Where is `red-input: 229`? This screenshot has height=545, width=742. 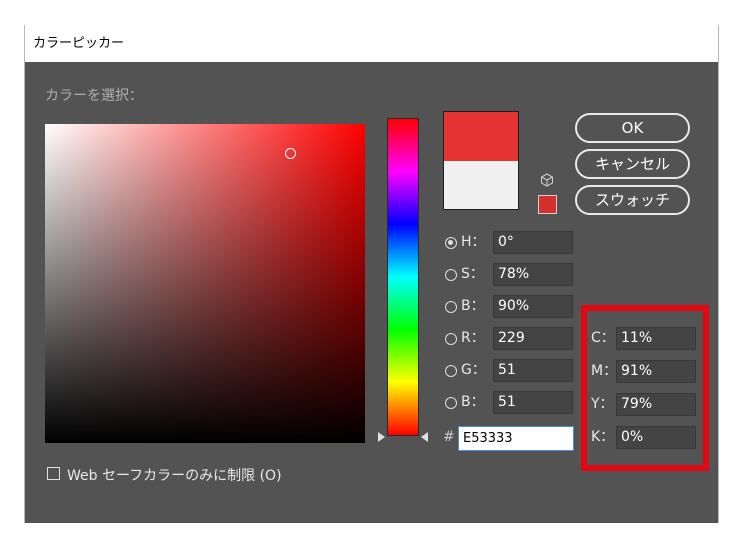 red-input: 229 is located at coordinates (533, 338).